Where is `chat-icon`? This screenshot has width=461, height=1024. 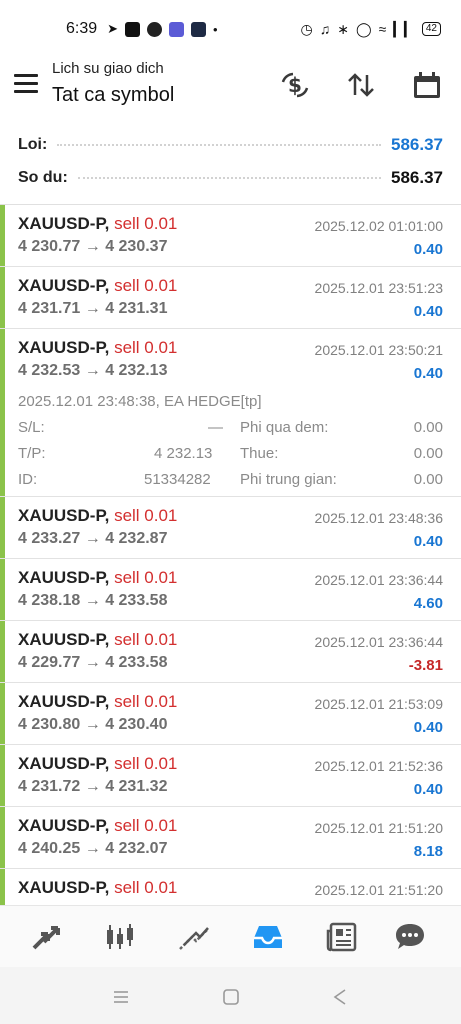
chat-icon is located at coordinates (410, 937).